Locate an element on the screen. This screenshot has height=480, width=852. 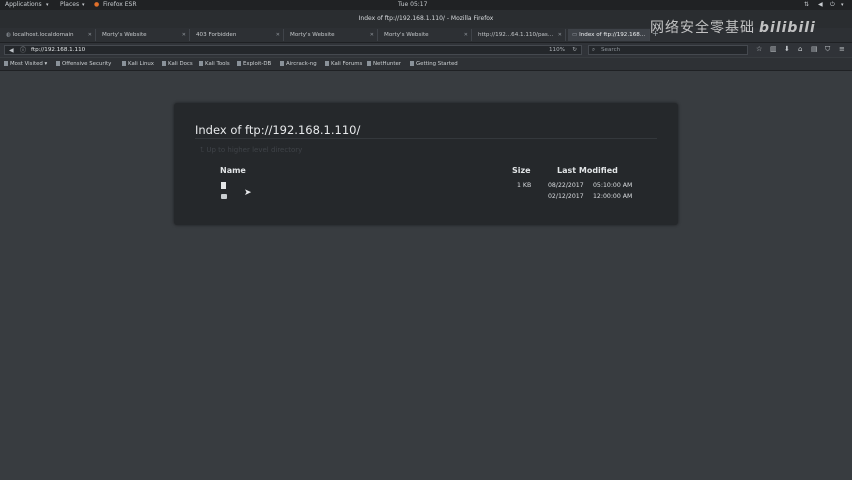
home-icon: ⌂ is located at coordinates (800, 49).